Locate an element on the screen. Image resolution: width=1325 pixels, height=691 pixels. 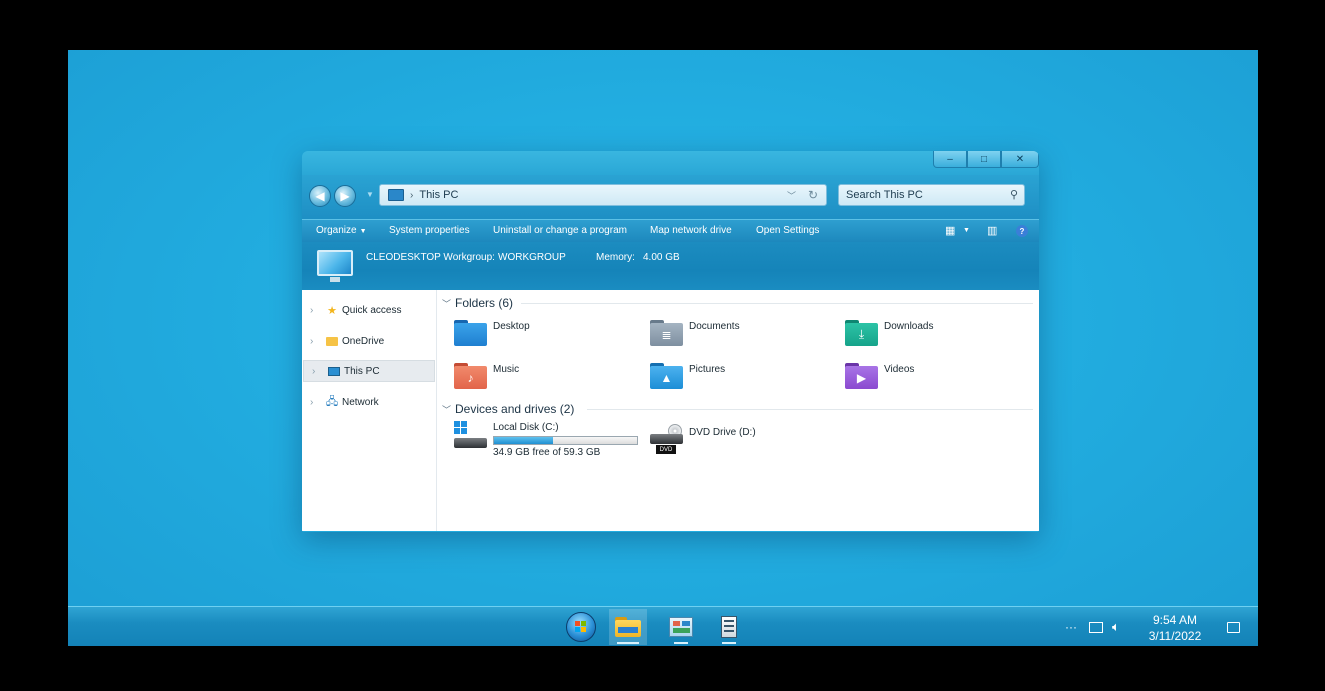
drive-label: Local Disk (C:) is located at coordinates (526, 427).